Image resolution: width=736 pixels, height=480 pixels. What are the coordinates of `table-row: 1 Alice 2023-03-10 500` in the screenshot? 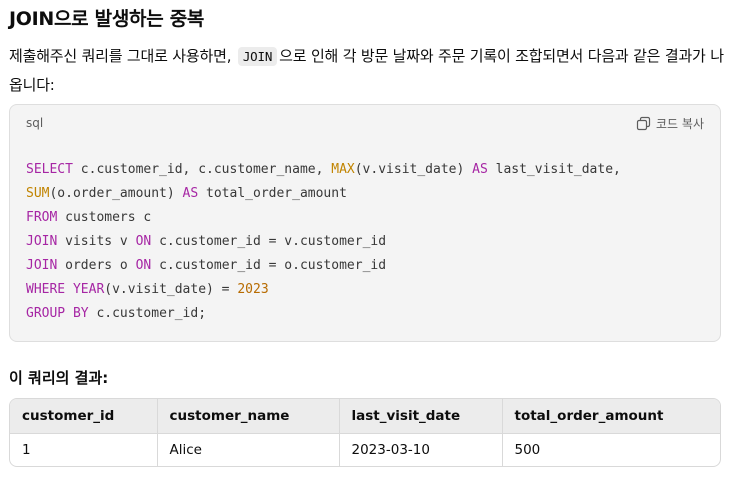 It's located at (365, 449).